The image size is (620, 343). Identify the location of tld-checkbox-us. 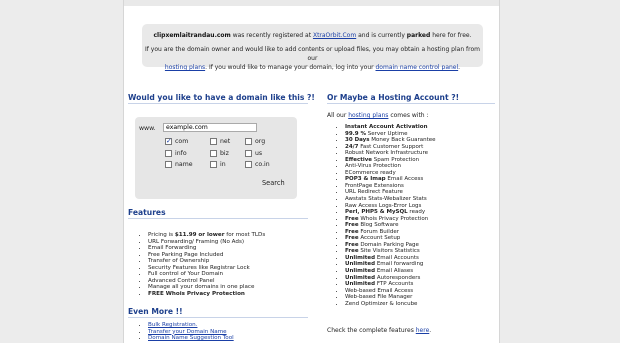
(248, 153).